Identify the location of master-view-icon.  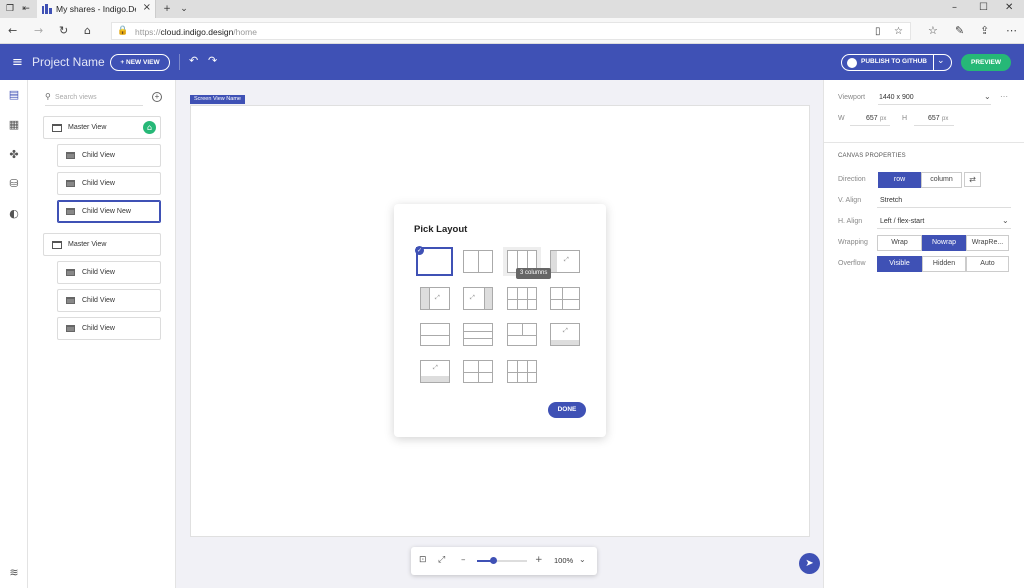
(57, 128).